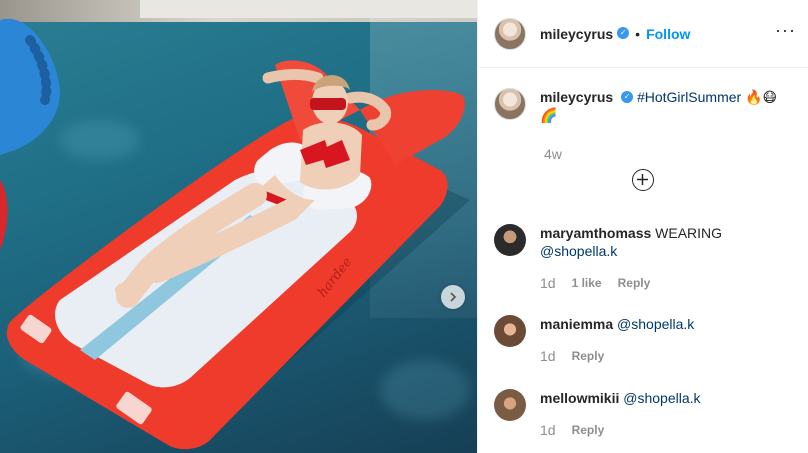  I want to click on load-more-comments-button, so click(643, 180).